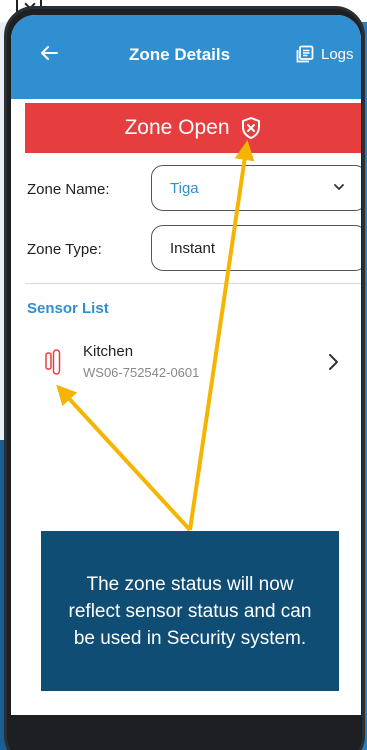  What do you see at coordinates (141, 372) in the screenshot?
I see `sensor-id: WS06-752542-0601` at bounding box center [141, 372].